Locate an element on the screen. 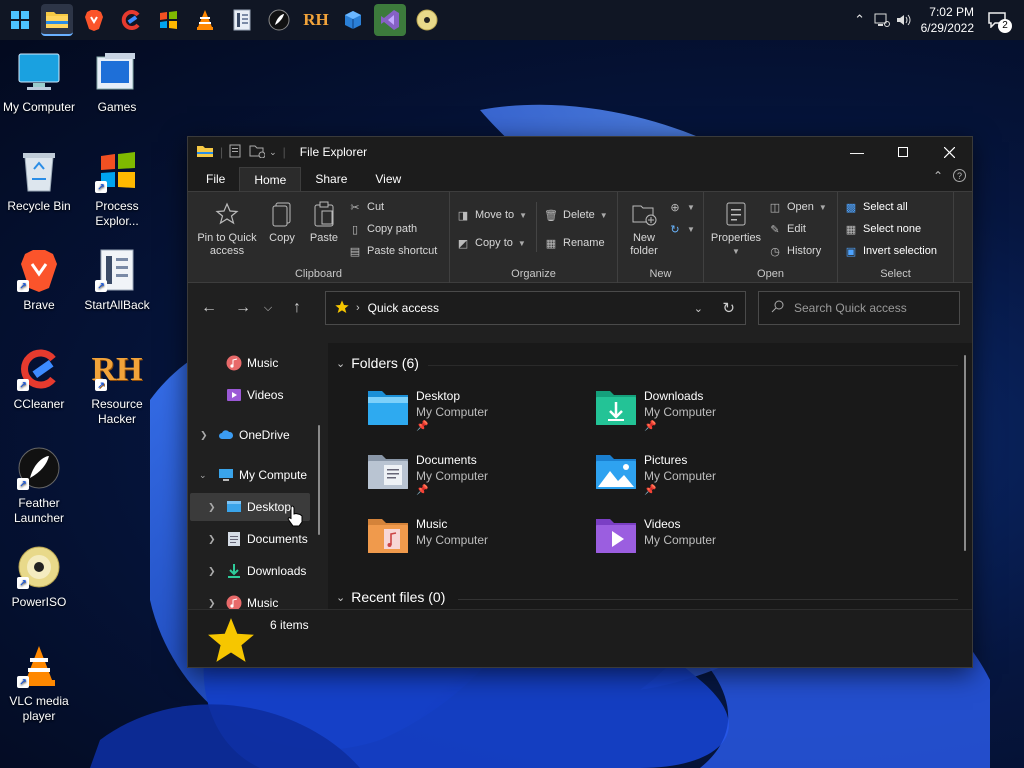 This screenshot has height=768, width=1024. disc-icon is located at coordinates (427, 20).